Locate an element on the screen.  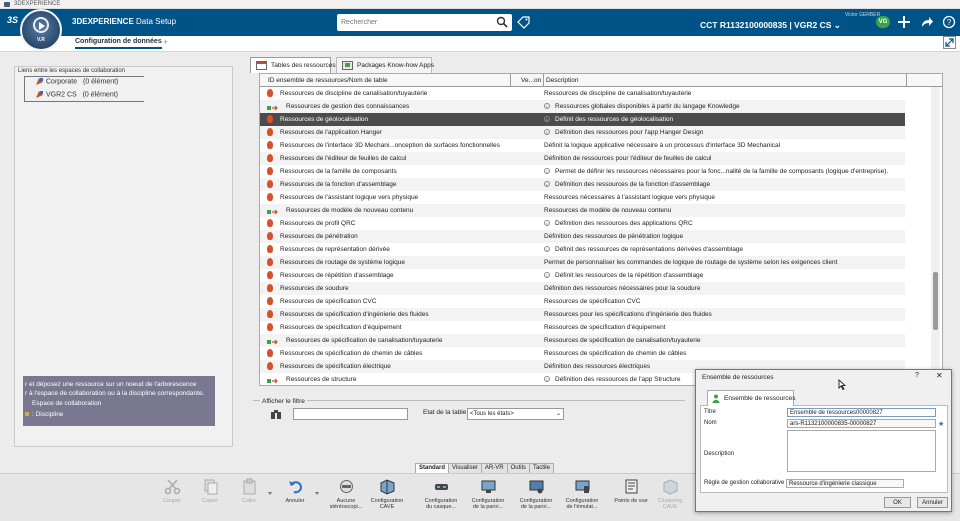
table-vertical-scrollbar is located at coordinates (935, 236).